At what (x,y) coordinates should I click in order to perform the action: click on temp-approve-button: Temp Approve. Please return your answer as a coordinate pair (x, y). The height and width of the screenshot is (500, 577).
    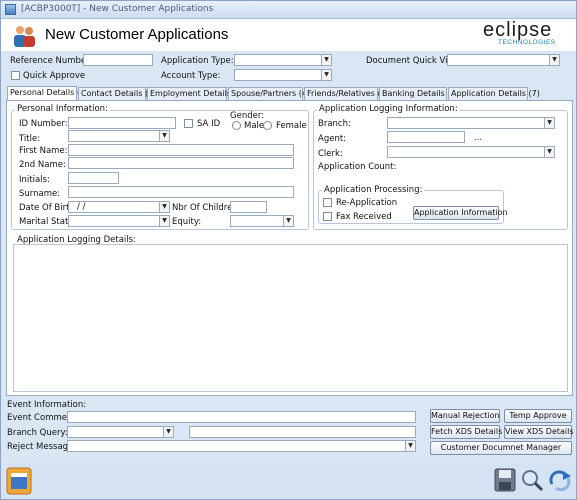
    Looking at the image, I should click on (538, 416).